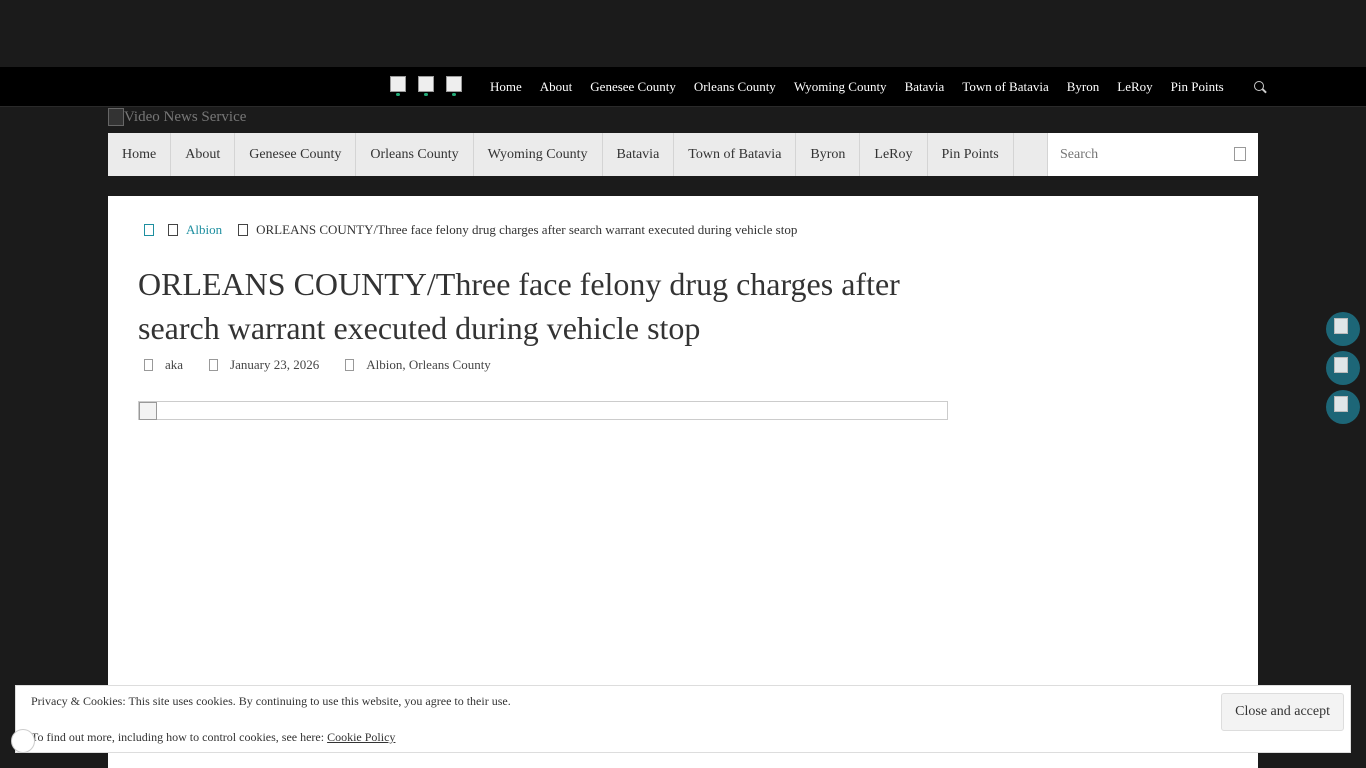 This screenshot has width=1366, height=768. I want to click on accessibility-icon, so click(23, 741).